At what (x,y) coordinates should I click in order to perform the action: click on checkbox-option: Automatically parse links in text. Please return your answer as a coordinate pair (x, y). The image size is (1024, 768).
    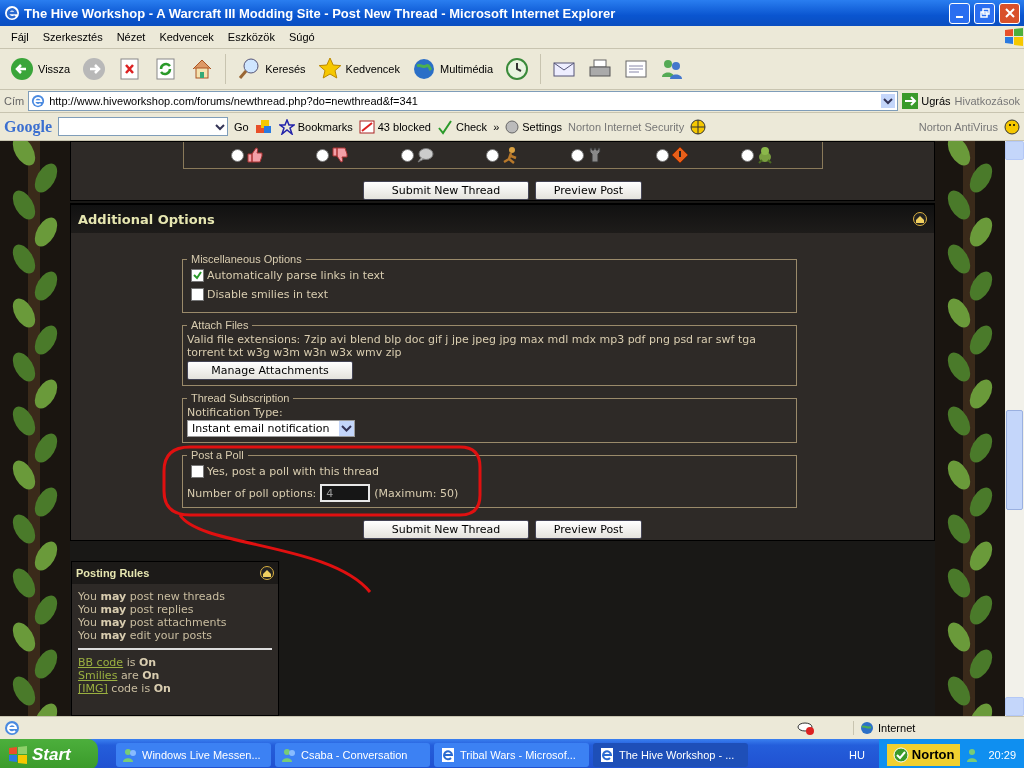
    Looking at the image, I should click on (288, 275).